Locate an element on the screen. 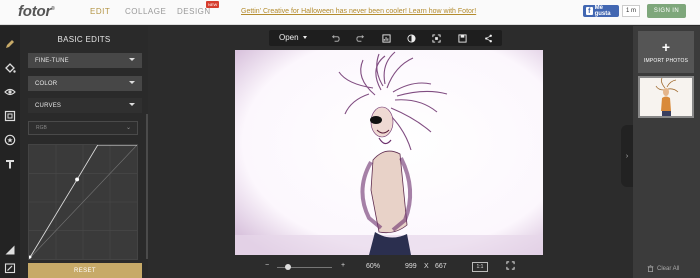 This screenshot has width=700, height=278. trash-icon is located at coordinates (650, 268).